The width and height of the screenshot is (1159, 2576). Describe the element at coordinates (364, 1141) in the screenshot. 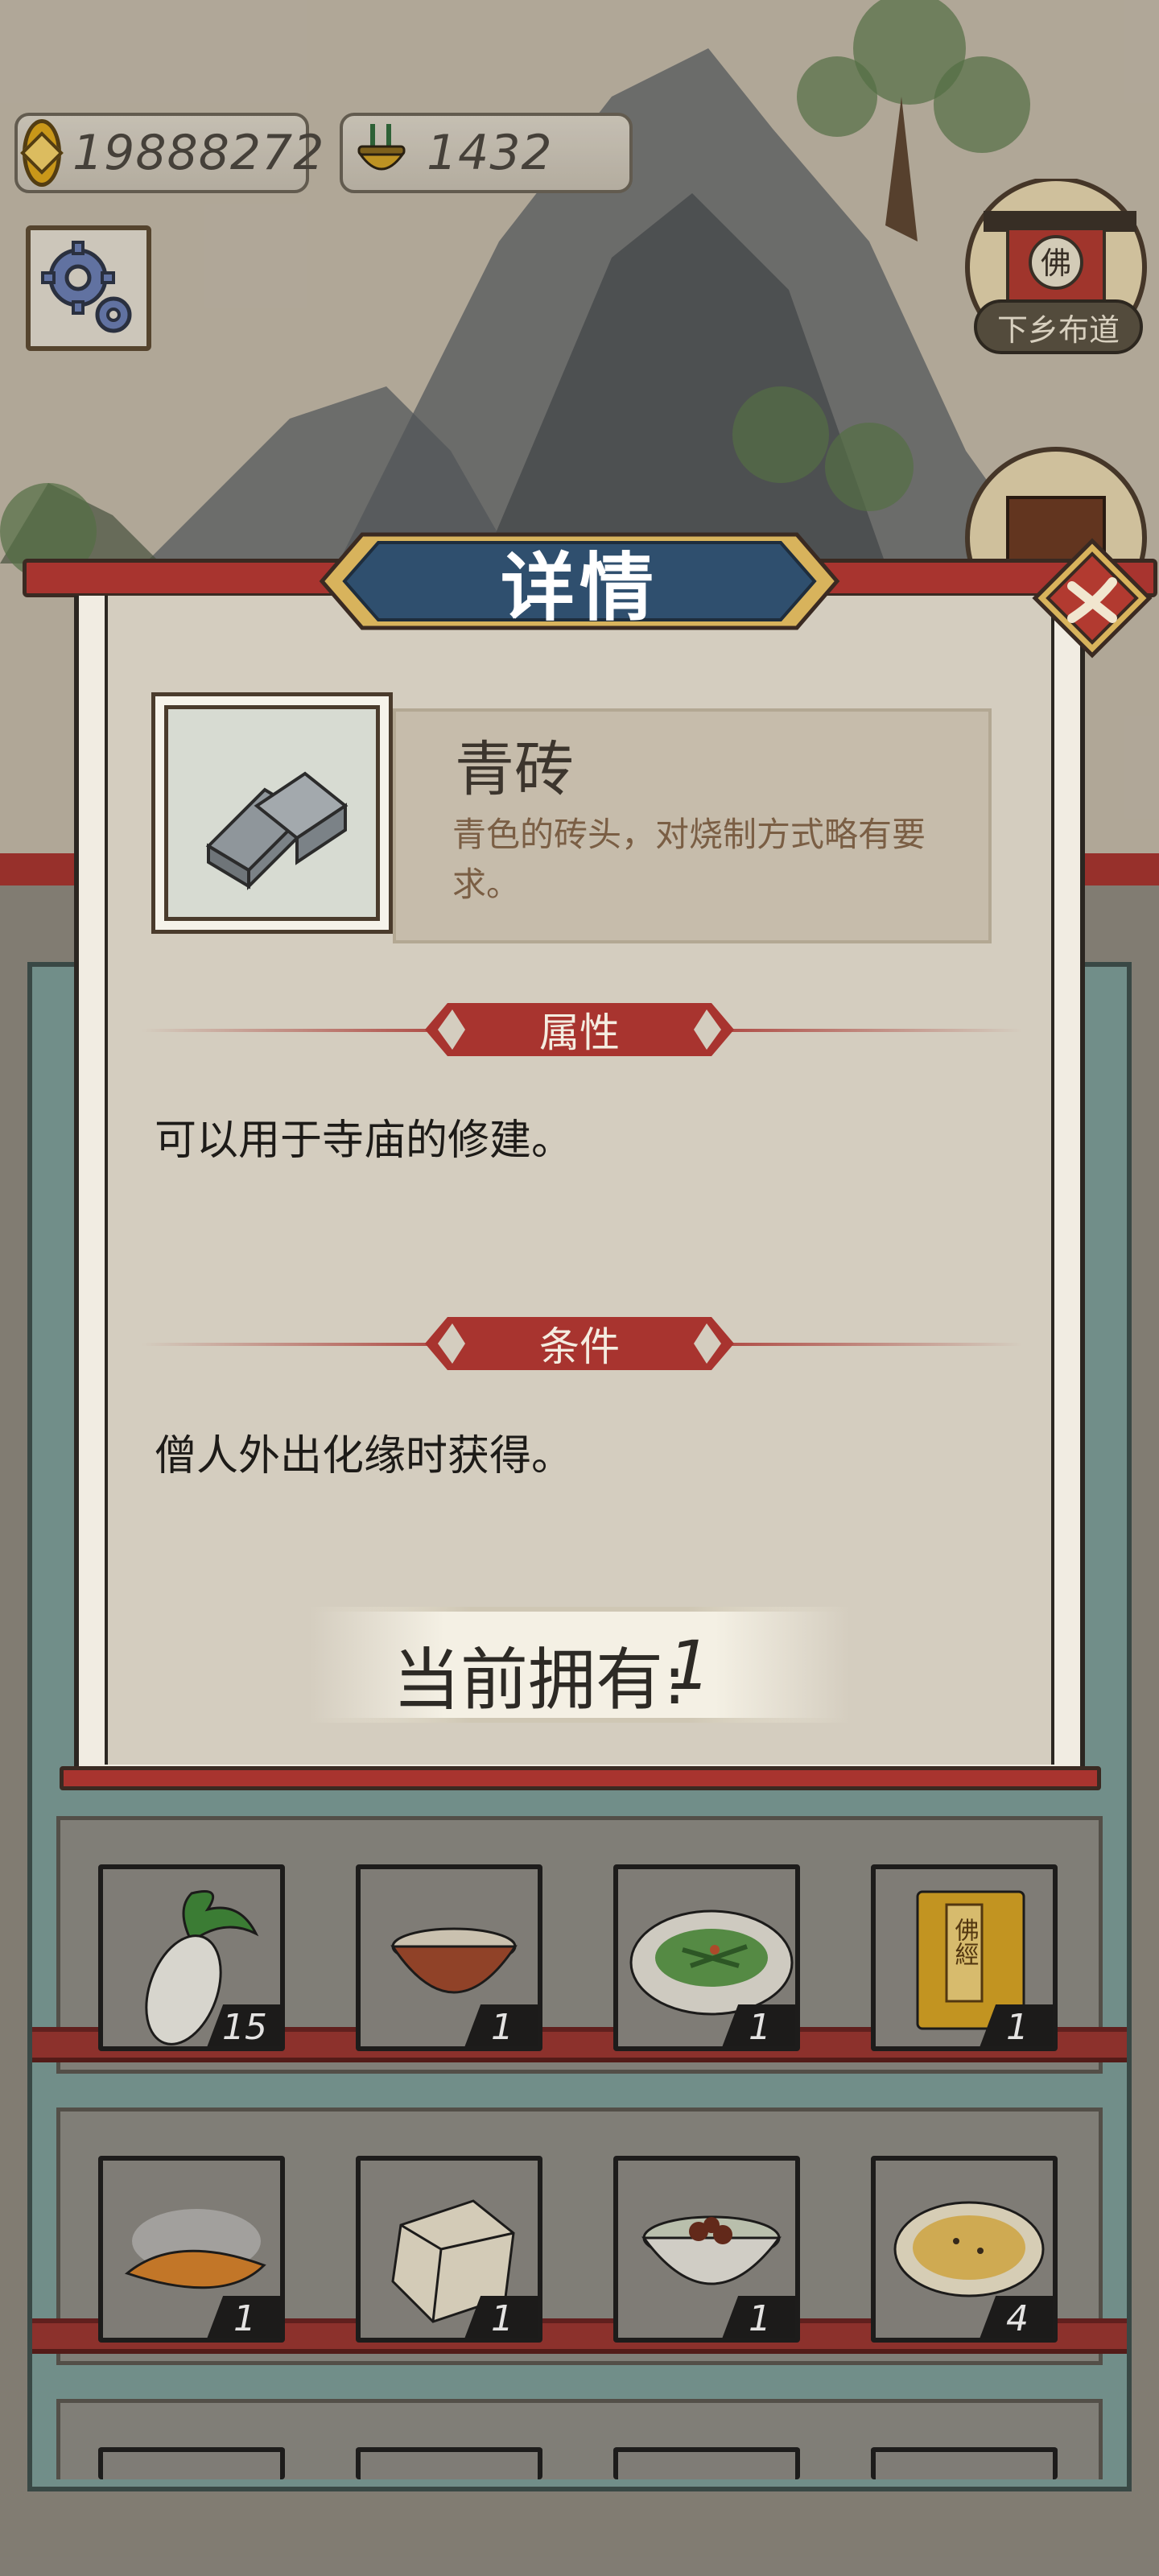

I see `attributes-text: 可以用于寺庙的修建。` at that location.